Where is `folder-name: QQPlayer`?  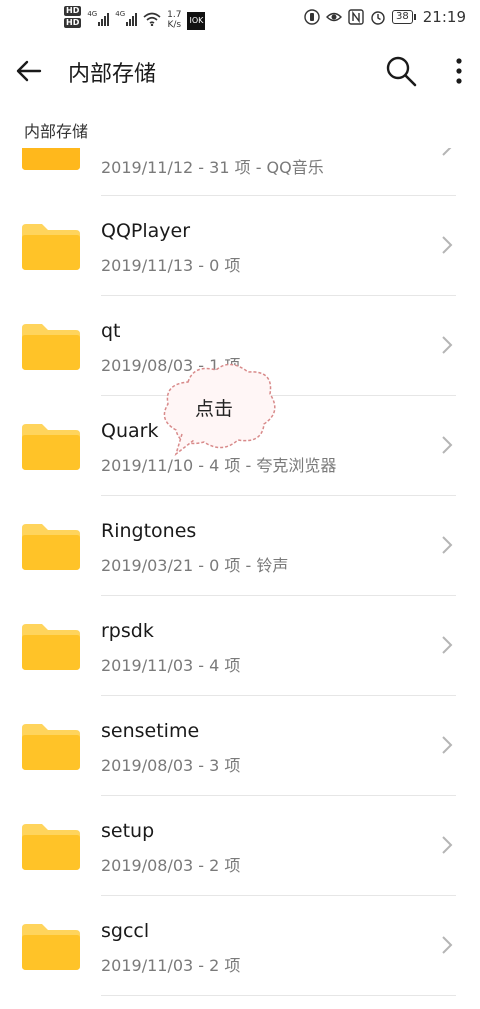 folder-name: QQPlayer is located at coordinates (146, 231).